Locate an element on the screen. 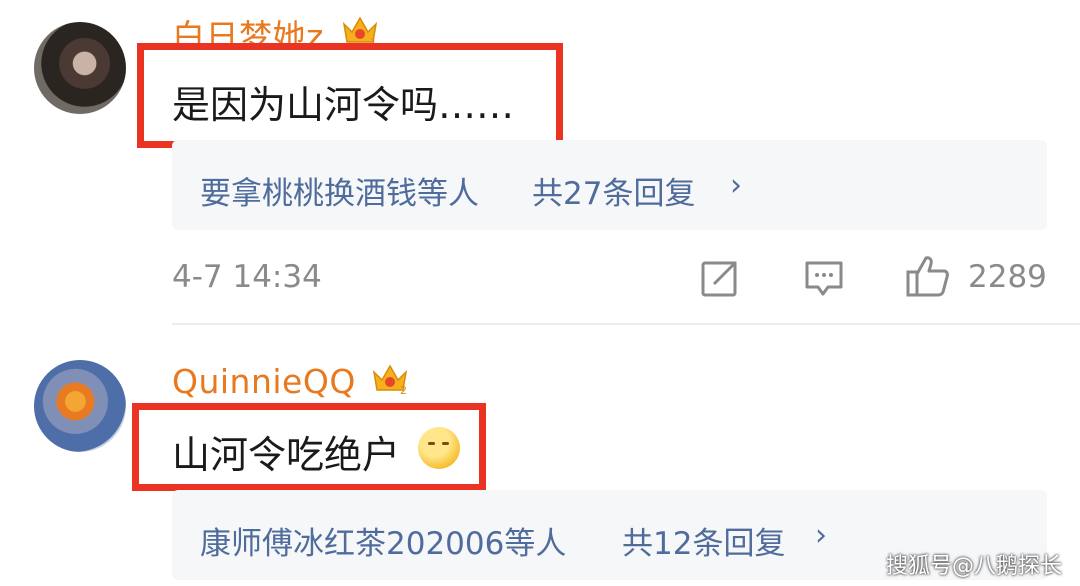  reply-users: 要拿桃桃换酒钱等人 is located at coordinates (339, 190).